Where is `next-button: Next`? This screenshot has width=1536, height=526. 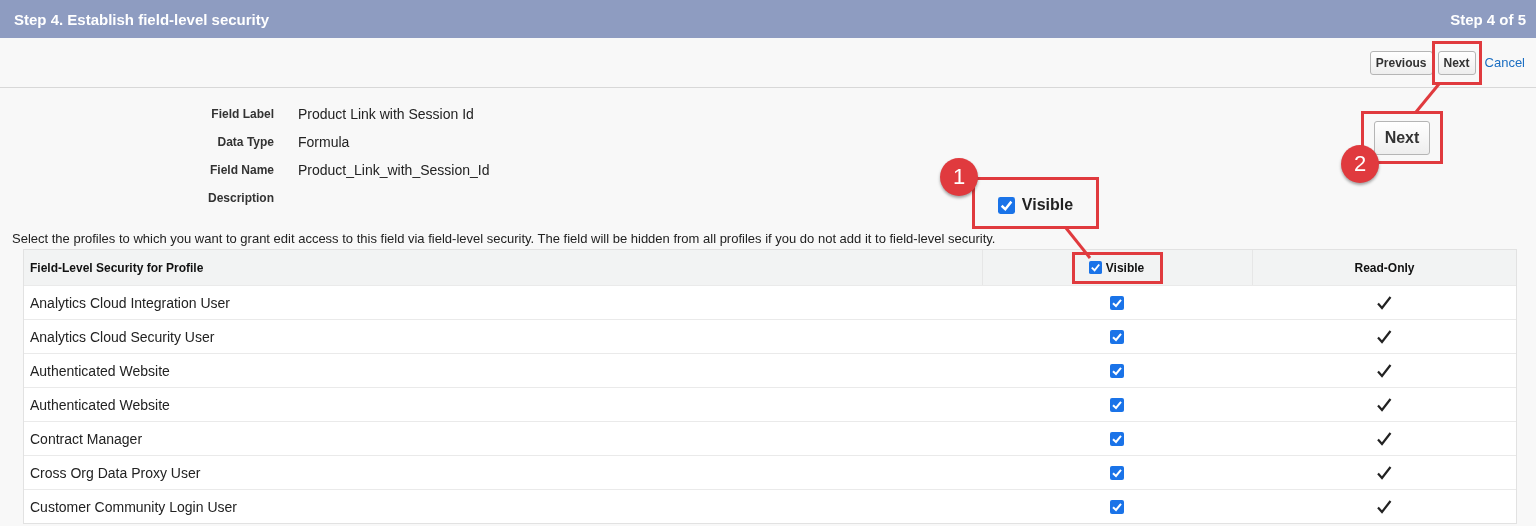 next-button: Next is located at coordinates (1402, 137).